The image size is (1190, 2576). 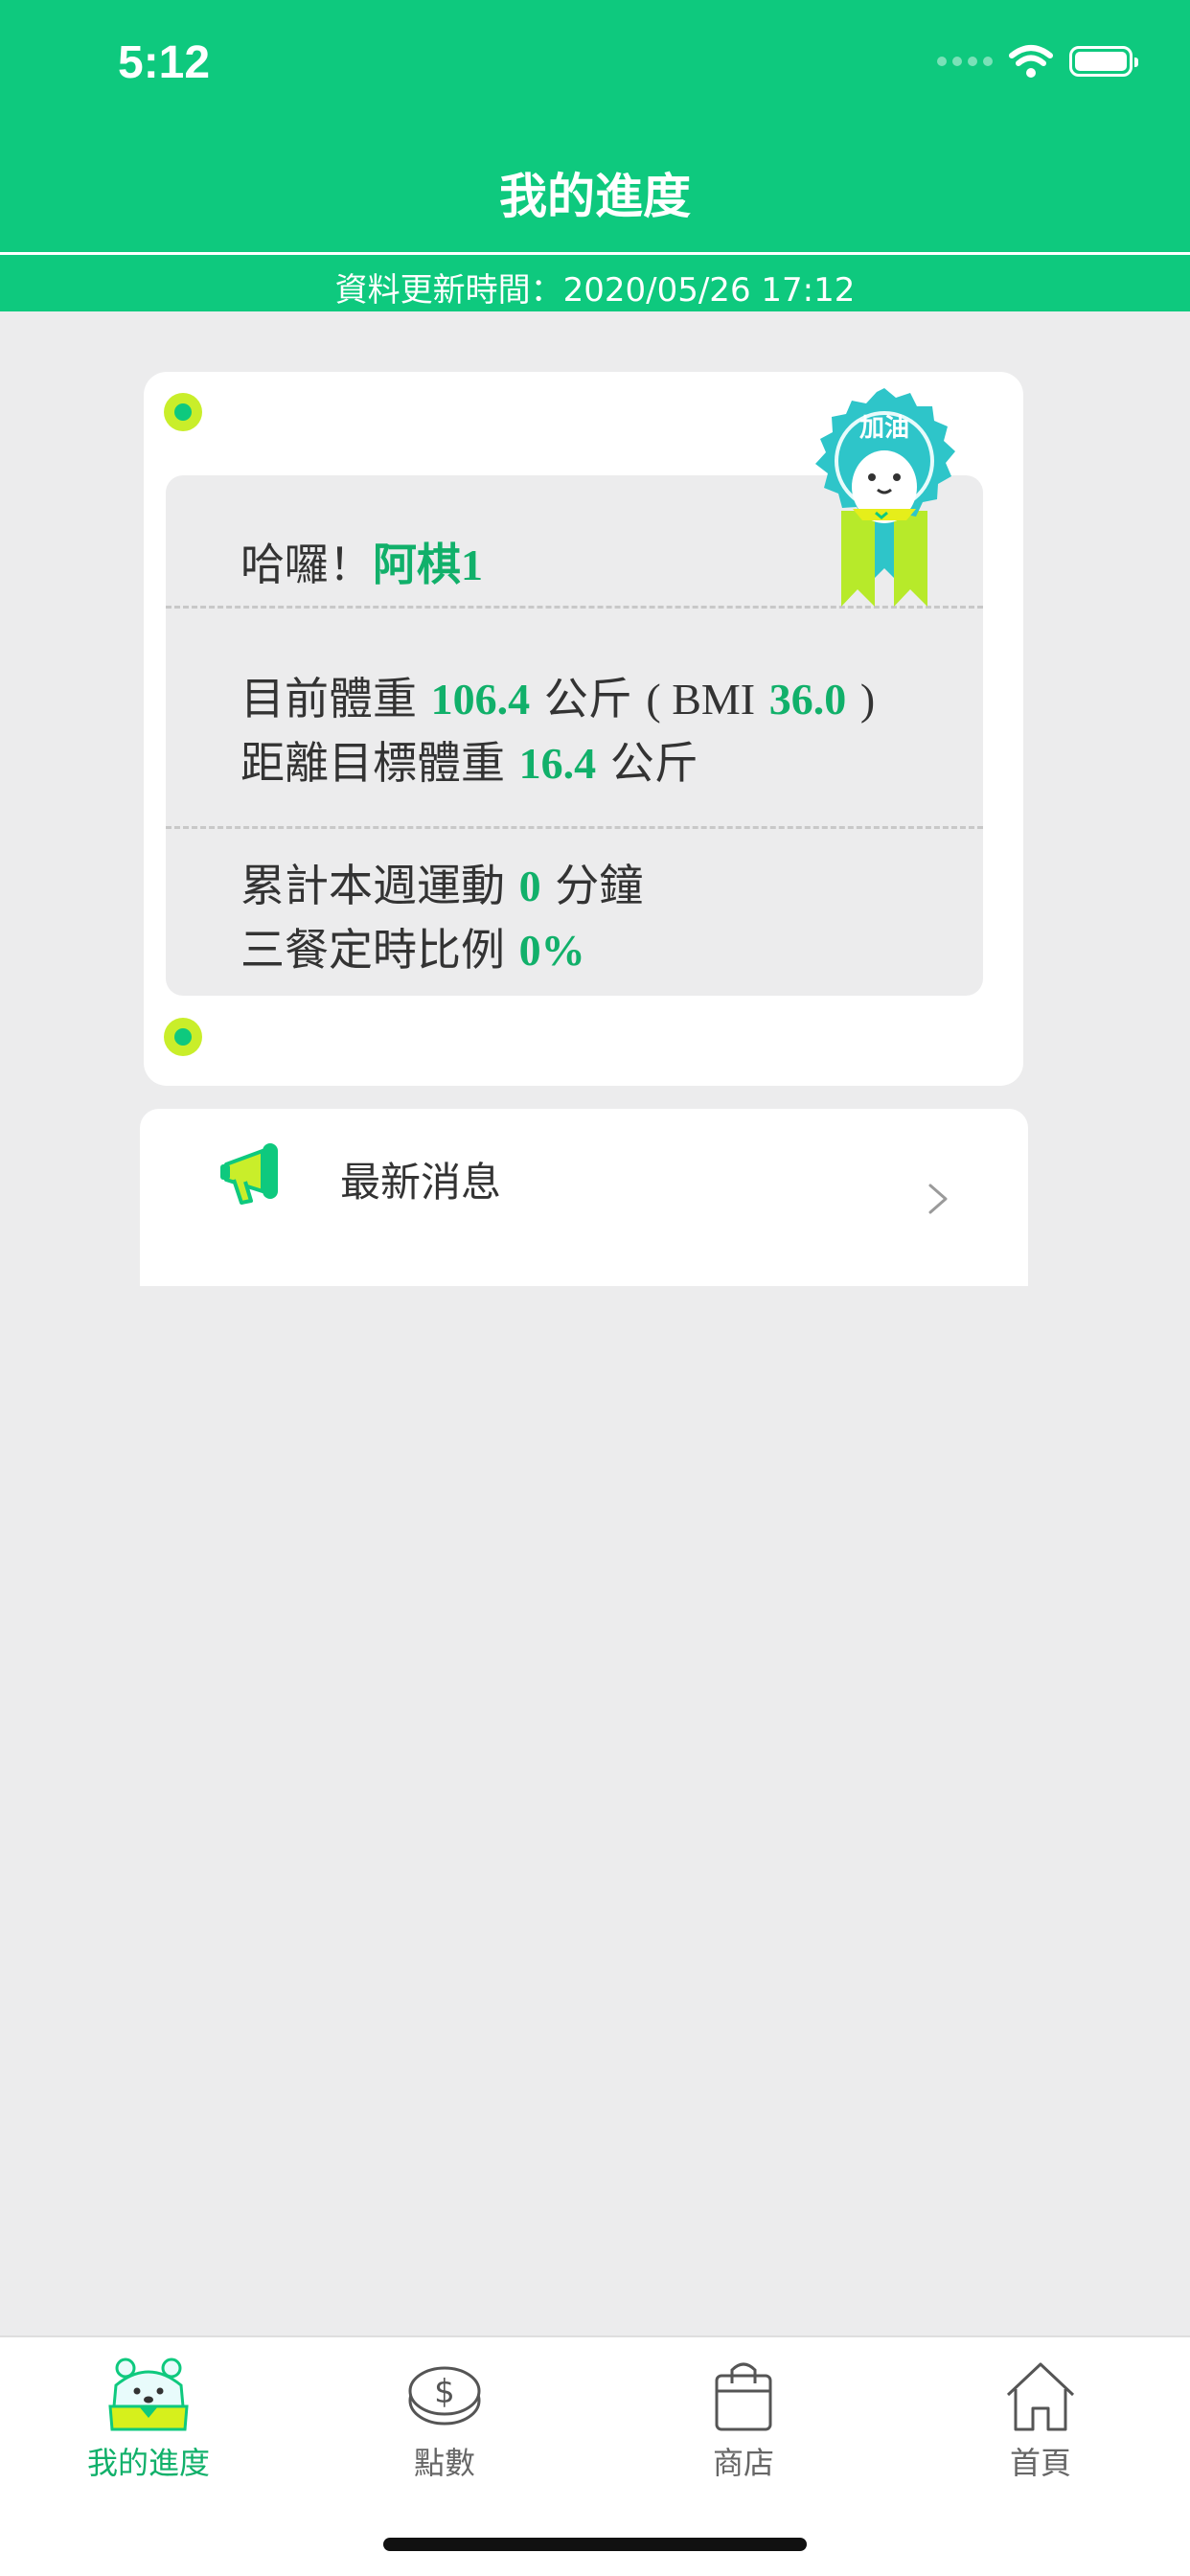 I want to click on current-weight-line: 目前體重 106.4 公斤 ( BMI 36.0 ), so click(x=611, y=699).